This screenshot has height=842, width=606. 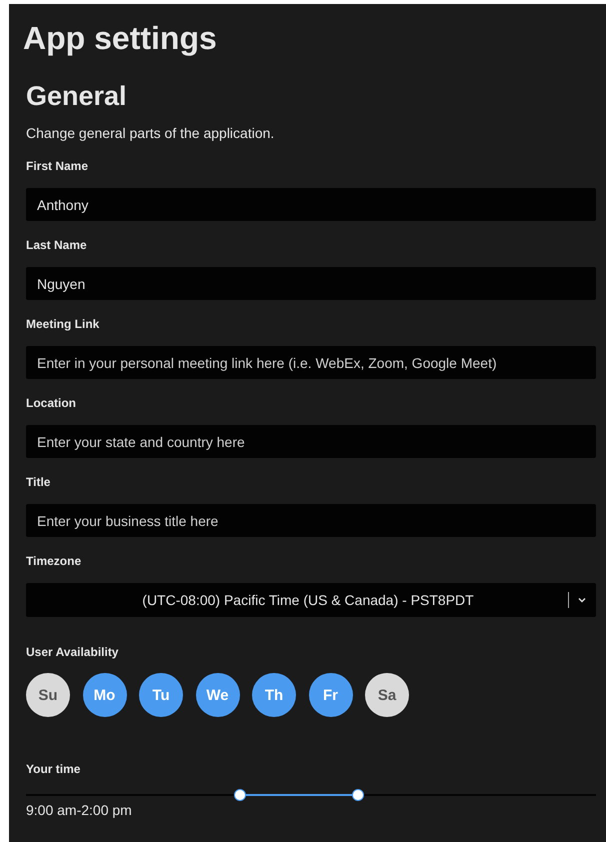 What do you see at coordinates (53, 769) in the screenshot?
I see `field-label: Your time` at bounding box center [53, 769].